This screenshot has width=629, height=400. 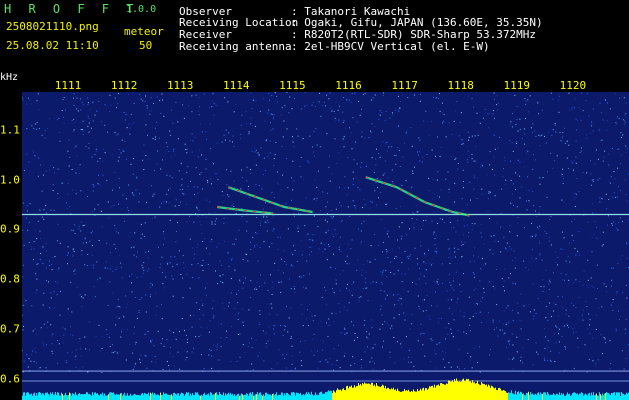 I want to click on meteor-count: 50, so click(x=146, y=45).